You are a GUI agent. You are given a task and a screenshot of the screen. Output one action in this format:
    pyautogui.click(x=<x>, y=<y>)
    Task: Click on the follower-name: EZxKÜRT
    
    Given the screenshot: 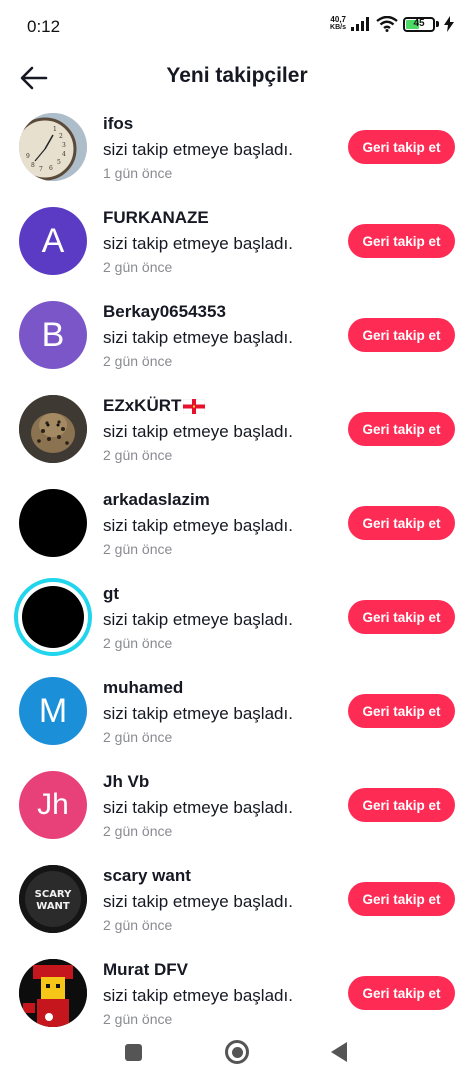 What is the action you would take?
    pyautogui.click(x=154, y=406)
    